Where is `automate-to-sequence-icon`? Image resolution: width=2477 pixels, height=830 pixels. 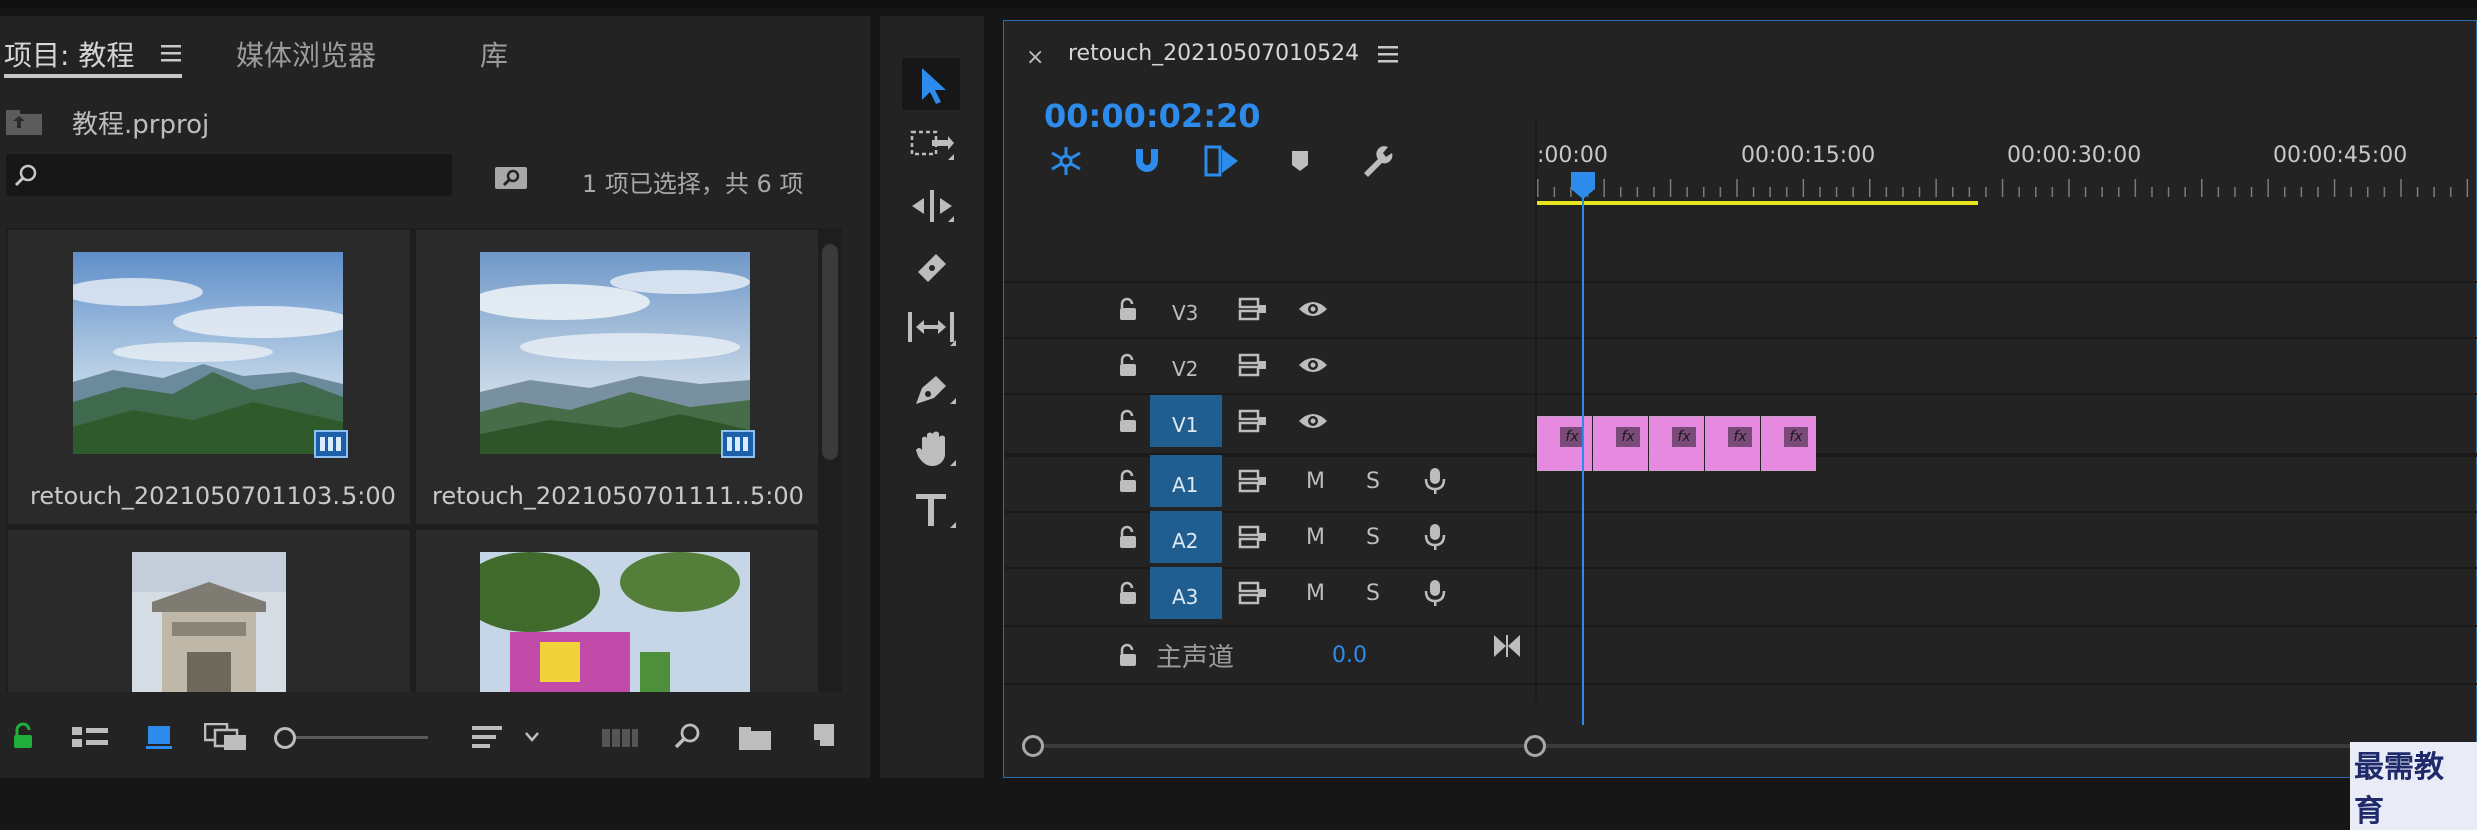 automate-to-sequence-icon is located at coordinates (620, 737).